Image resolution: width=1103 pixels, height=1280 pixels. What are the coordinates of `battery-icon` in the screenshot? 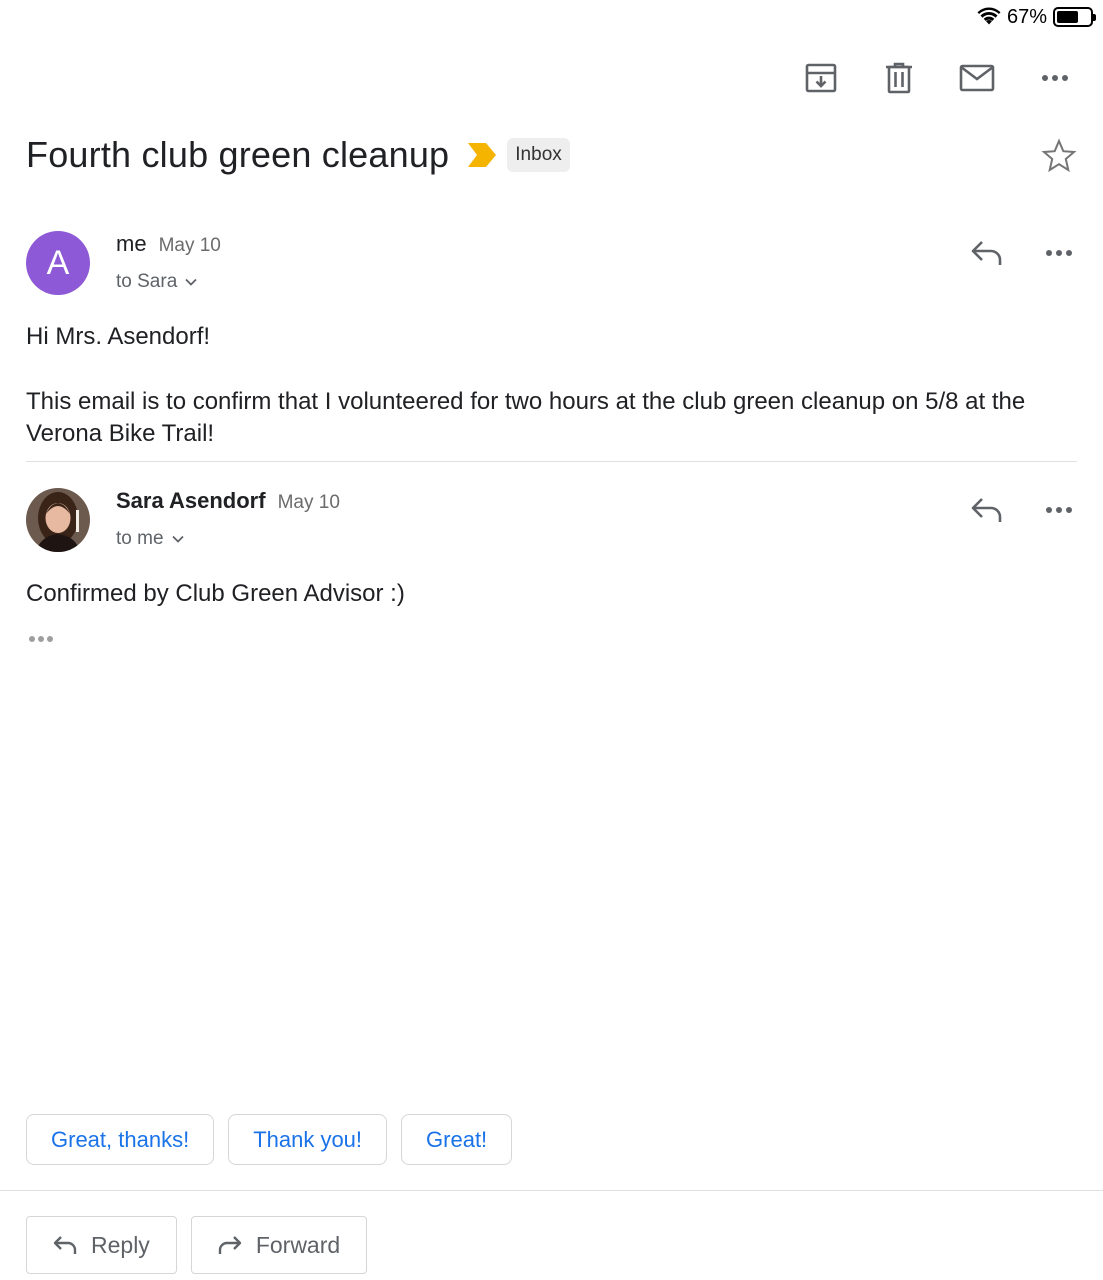 It's located at (1074, 17).